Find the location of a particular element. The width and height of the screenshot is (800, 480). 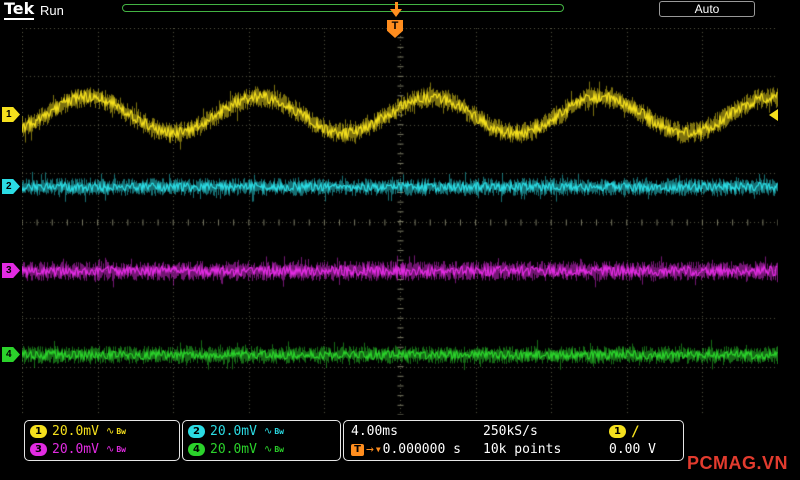

ch1-coupling-icons: ∿ Bw is located at coordinates (116, 431).